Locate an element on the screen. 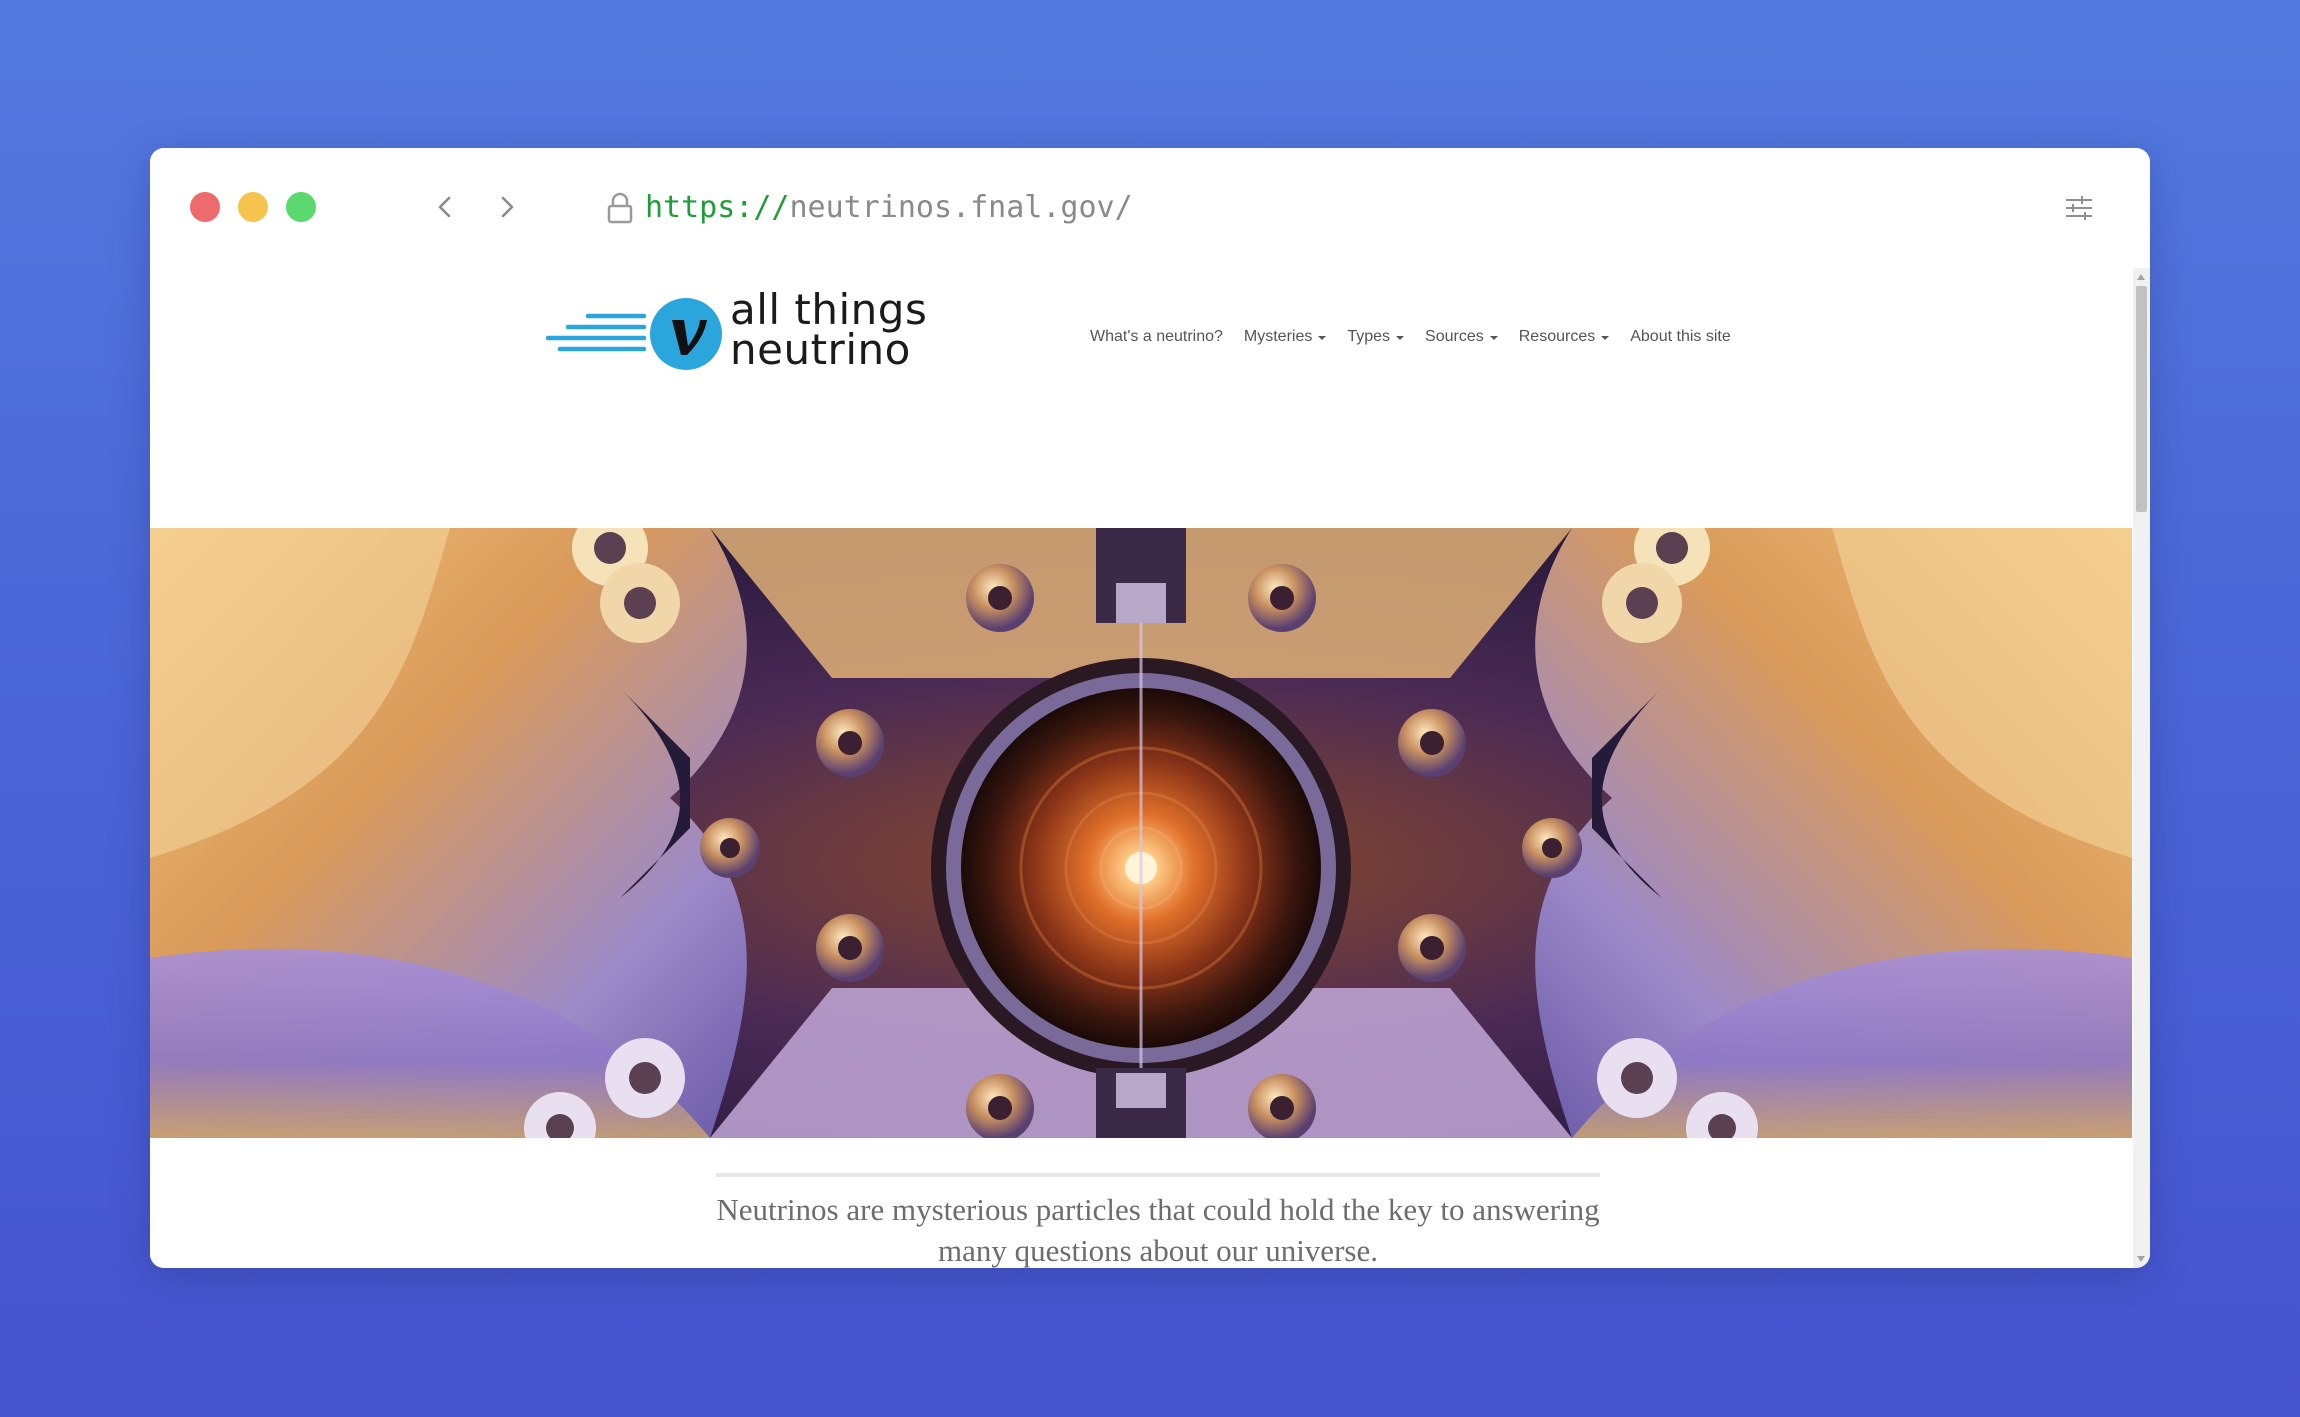 The image size is (2300, 1417). site-logo: all things neutrino is located at coordinates (746, 330).